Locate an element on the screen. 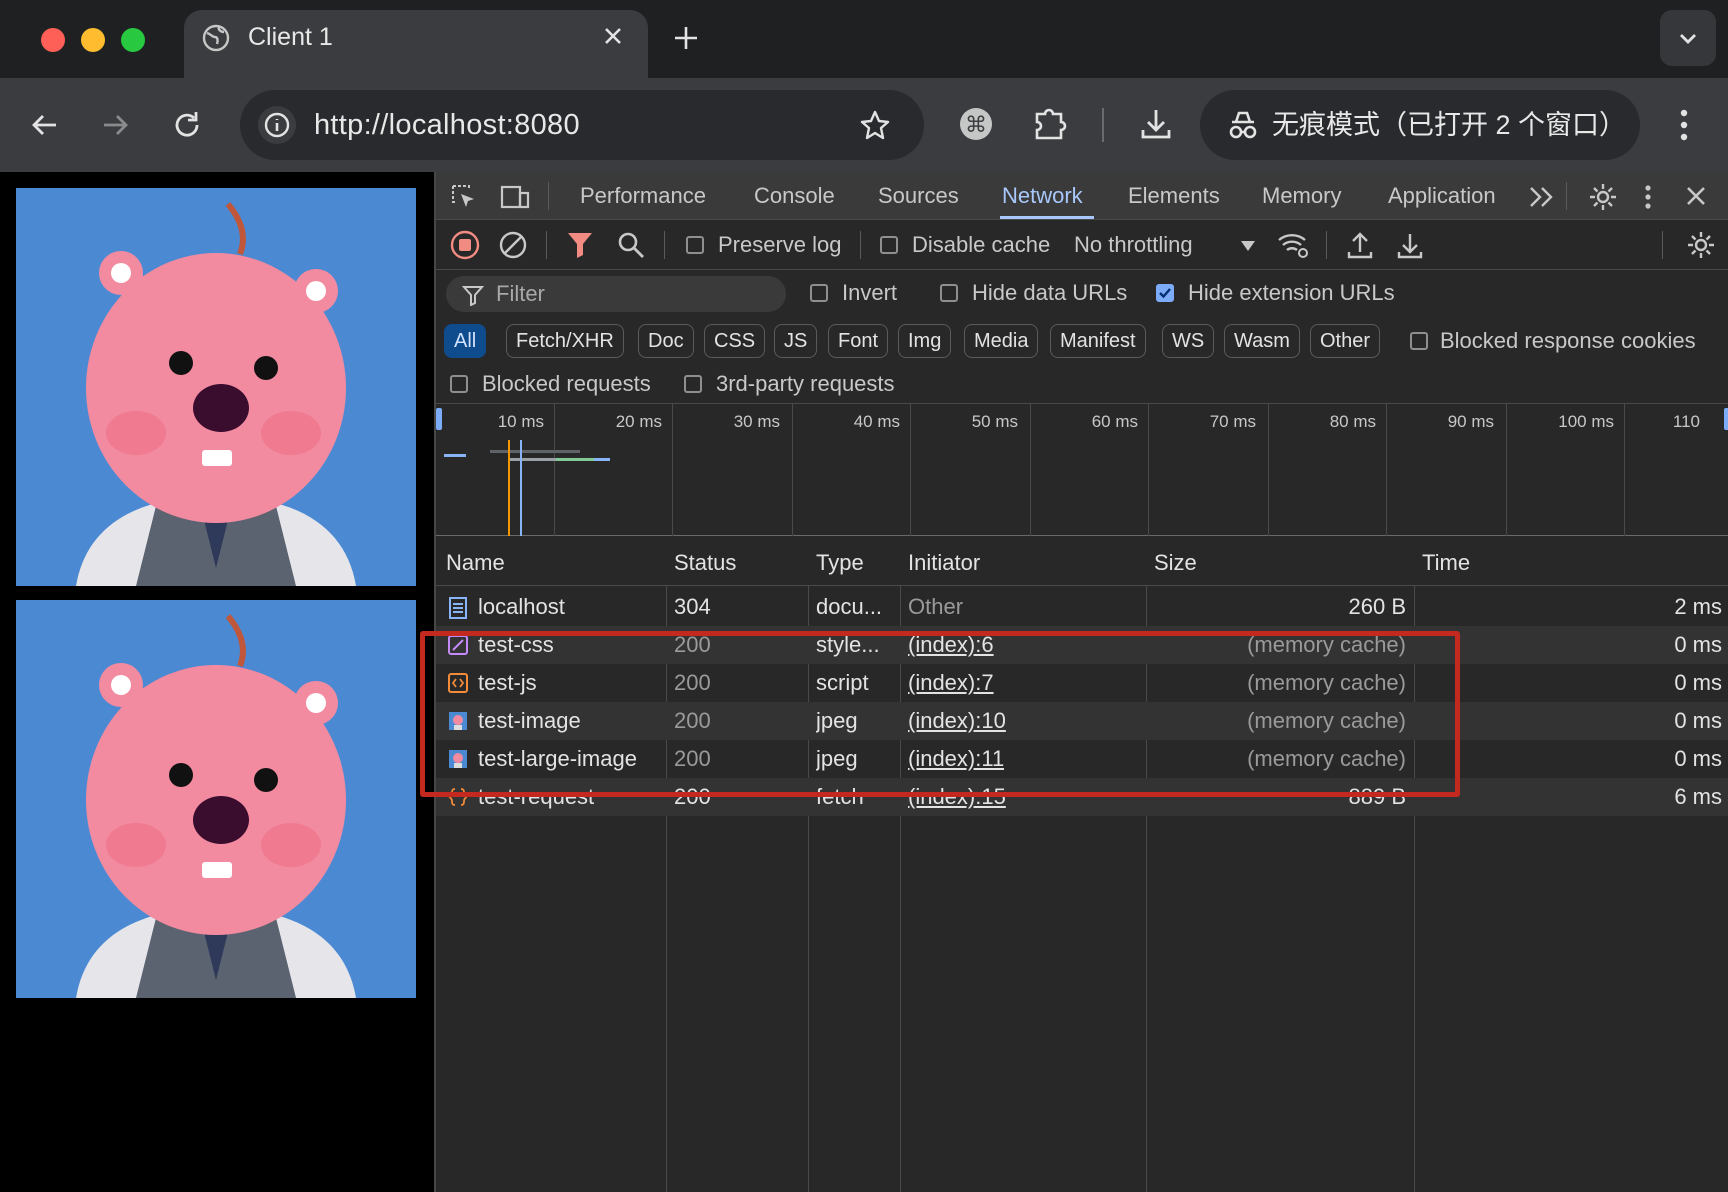 Image resolution: width=1728 pixels, height=1192 pixels. blocked-requests-checkbox is located at coordinates (459, 384).